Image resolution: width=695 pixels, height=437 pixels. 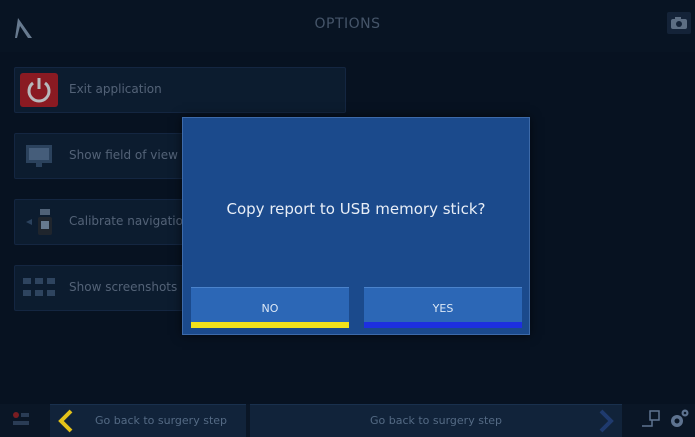 What do you see at coordinates (443, 325) in the screenshot?
I see `yes-button-indicator` at bounding box center [443, 325].